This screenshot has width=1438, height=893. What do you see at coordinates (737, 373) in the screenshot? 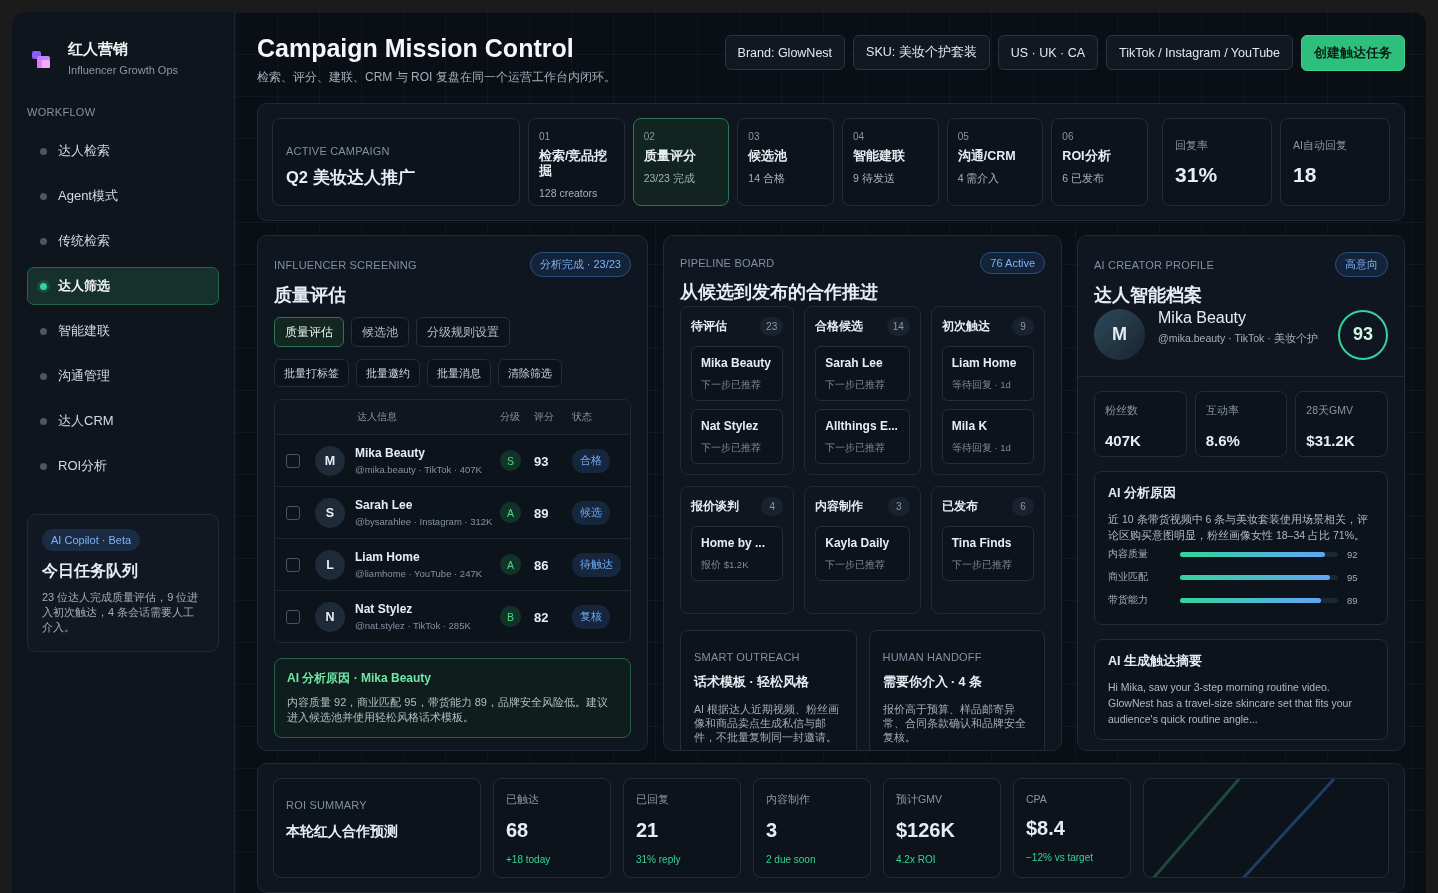
I see `creator-card: Mika Beauty 下一步已推荐` at bounding box center [737, 373].